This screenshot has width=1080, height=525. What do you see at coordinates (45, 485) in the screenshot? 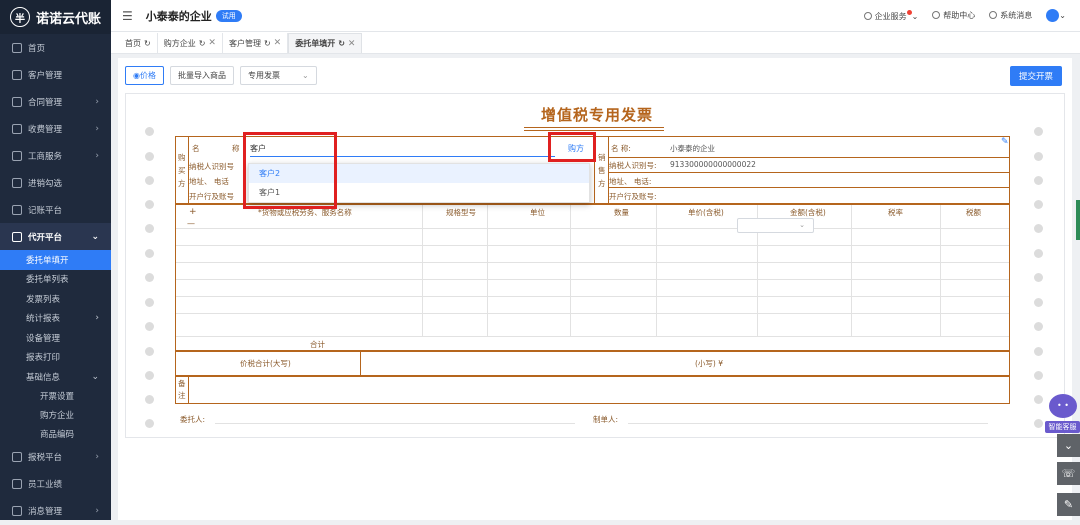
I see `sidebar-item-label: 员工业绩` at bounding box center [45, 485].